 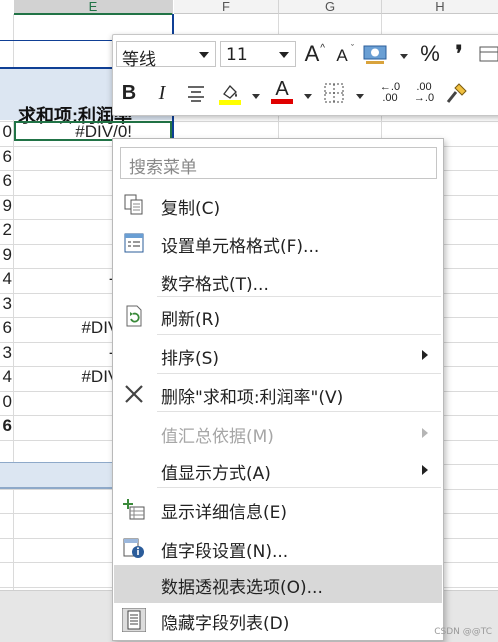 What do you see at coordinates (133, 204) in the screenshot?
I see `copy-icon` at bounding box center [133, 204].